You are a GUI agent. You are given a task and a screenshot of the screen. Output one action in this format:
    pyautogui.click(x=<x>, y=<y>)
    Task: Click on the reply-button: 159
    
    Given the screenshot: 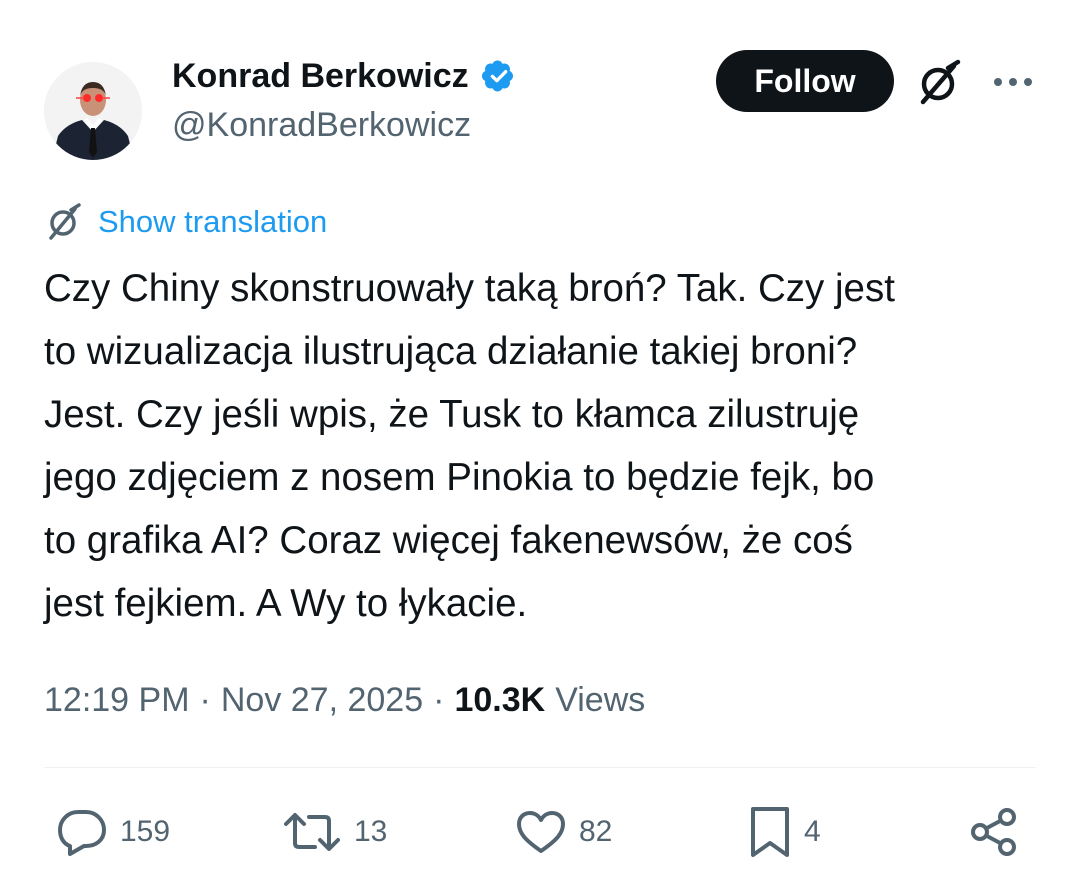 What is the action you would take?
    pyautogui.click(x=113, y=832)
    